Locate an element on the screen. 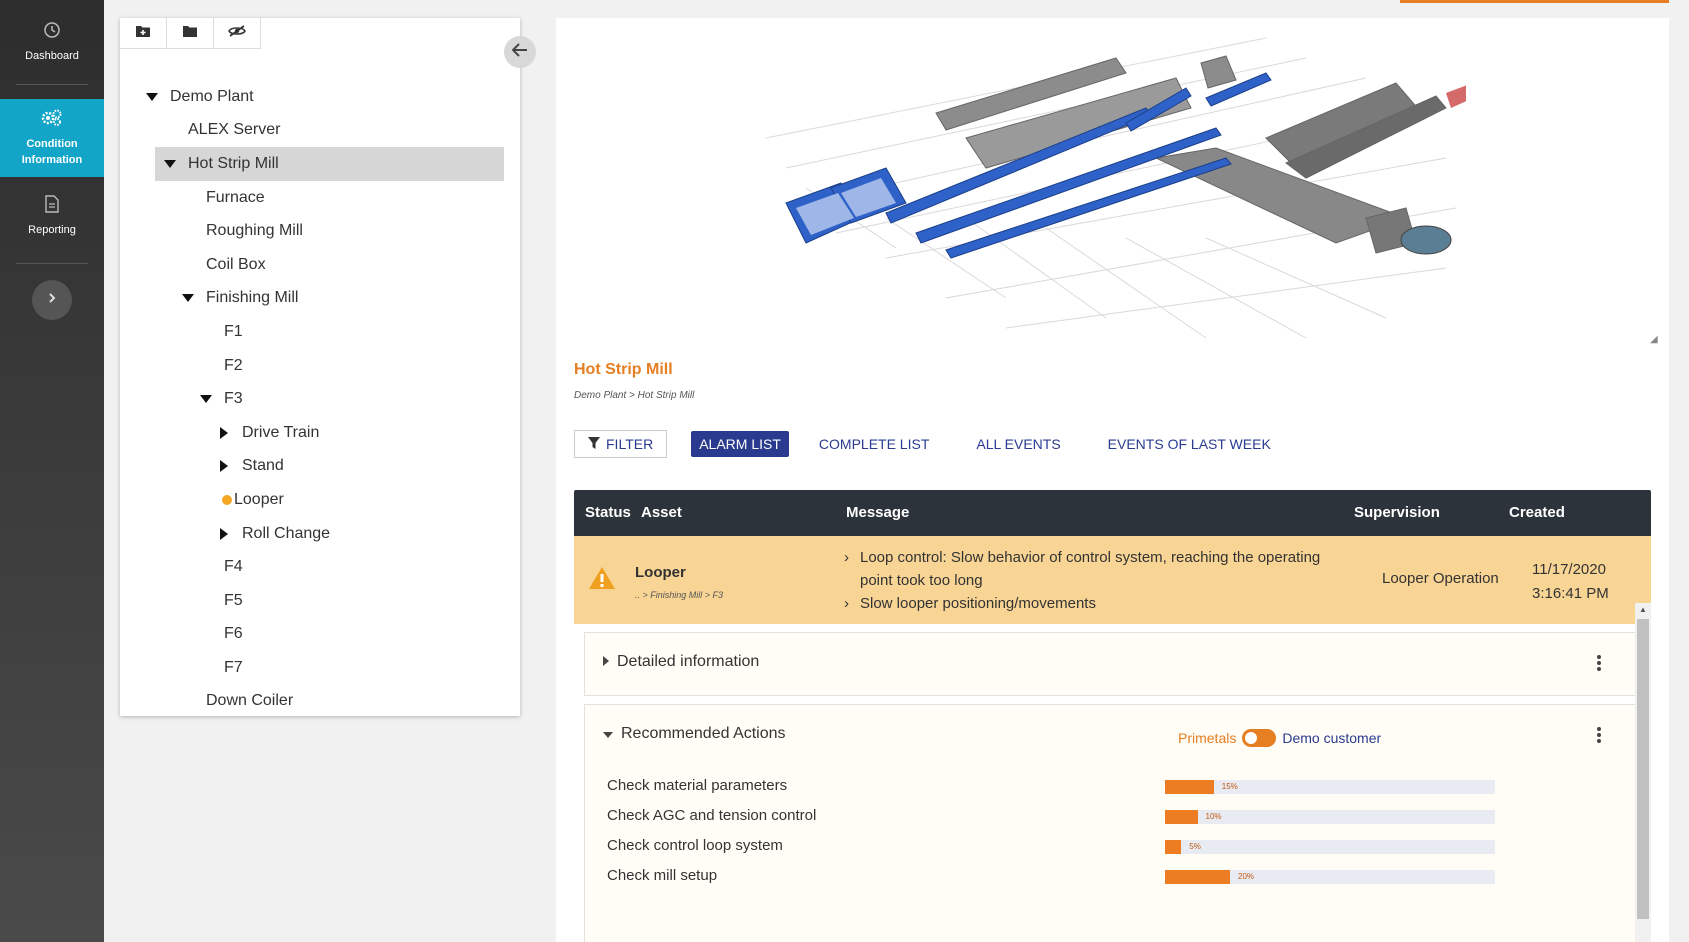 The image size is (1689, 942). tree-item-label: F4 is located at coordinates (233, 567).